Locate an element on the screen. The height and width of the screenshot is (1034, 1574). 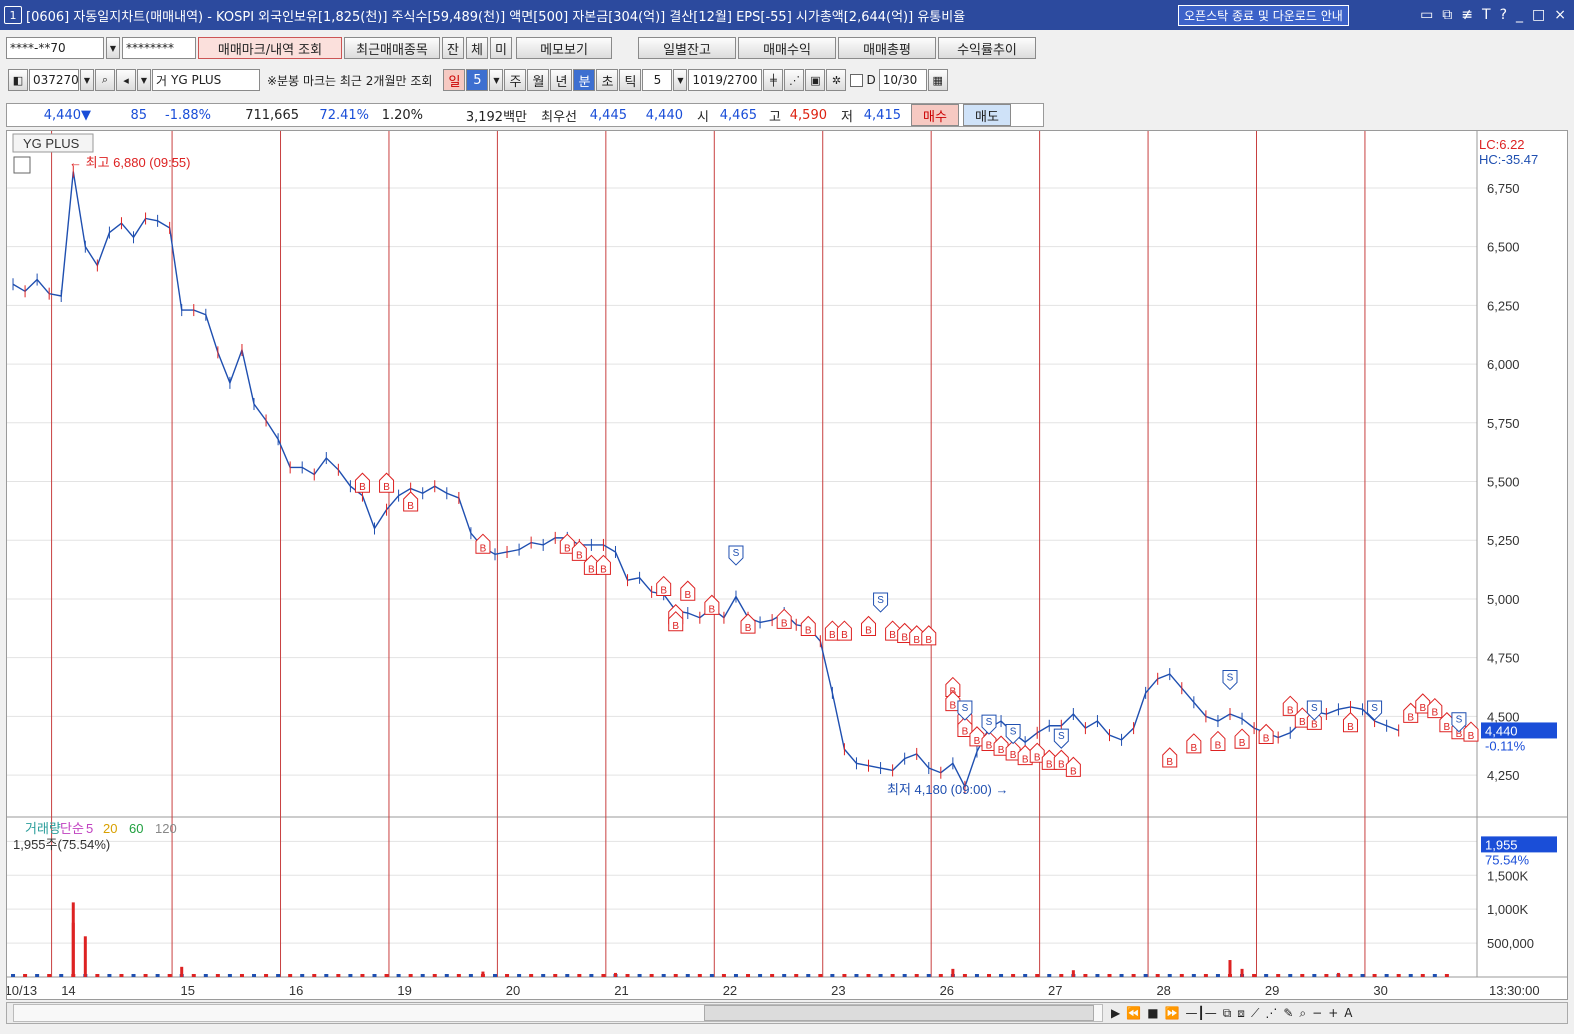
speaker-icon: ◂ is located at coordinates (126, 80).